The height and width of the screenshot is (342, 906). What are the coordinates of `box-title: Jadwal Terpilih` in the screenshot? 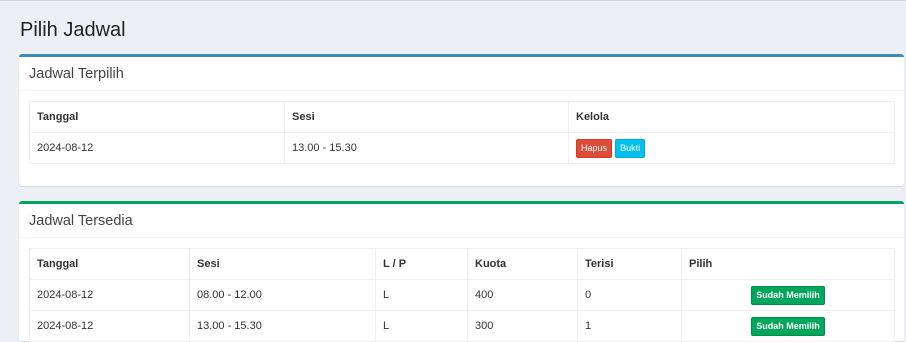 It's located at (461, 74).